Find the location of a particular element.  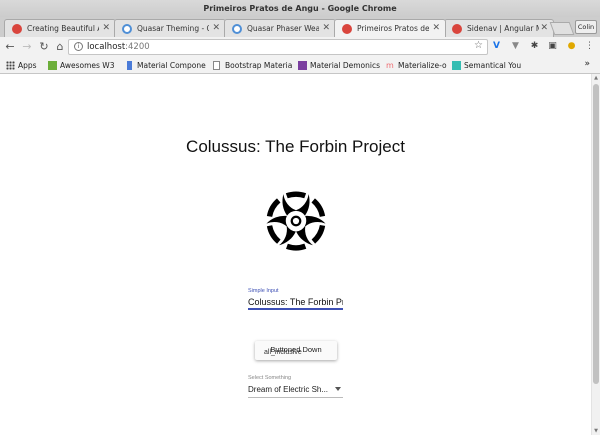

tab-label: Quasar Theming - Q is located at coordinates (173, 28).